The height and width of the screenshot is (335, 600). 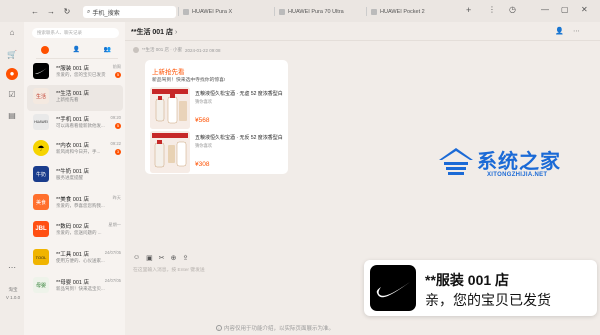 I want to click on info-icon: i, so click(x=219, y=328).